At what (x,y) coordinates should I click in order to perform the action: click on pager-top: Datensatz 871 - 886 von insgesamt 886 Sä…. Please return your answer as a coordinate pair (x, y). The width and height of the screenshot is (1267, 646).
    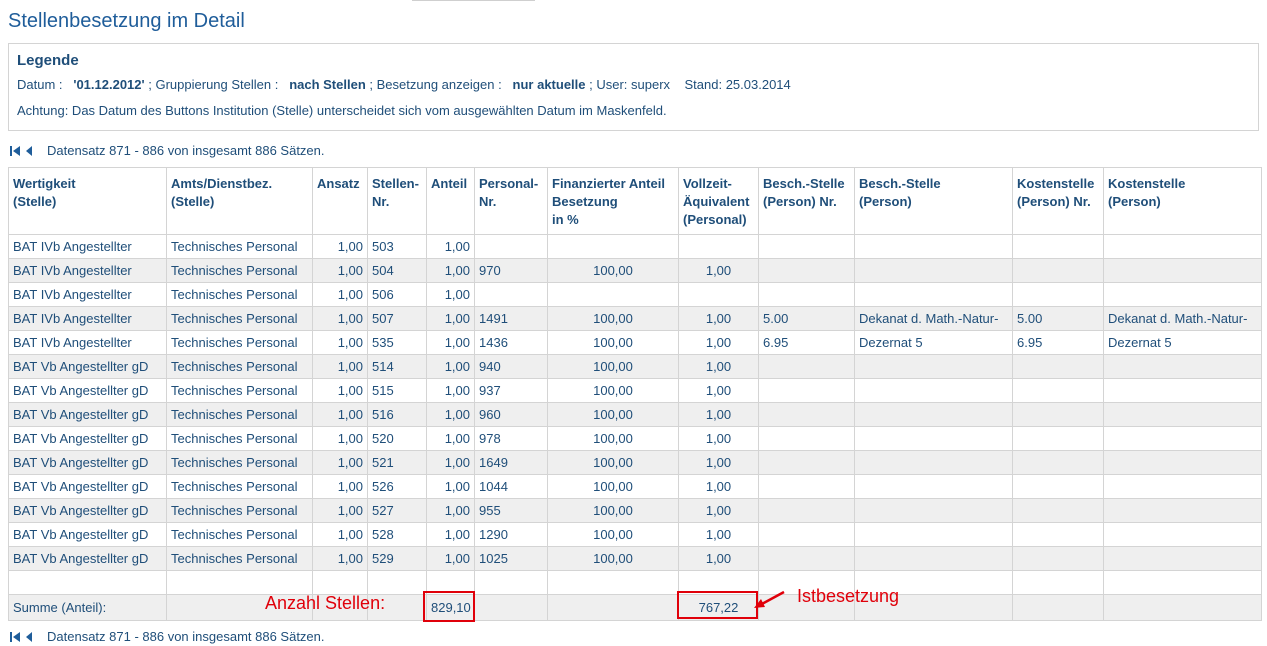
    Looking at the image, I should click on (167, 150).